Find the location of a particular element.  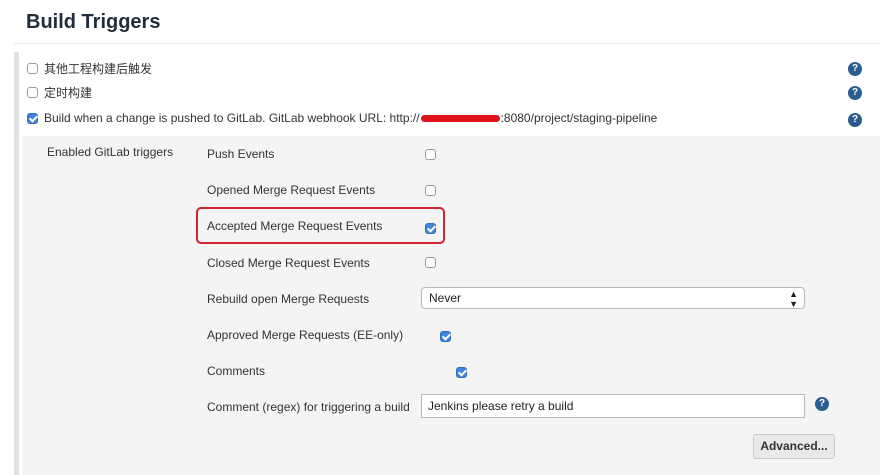

comment-regex-input: Jenkins please retry a build is located at coordinates (613, 406).